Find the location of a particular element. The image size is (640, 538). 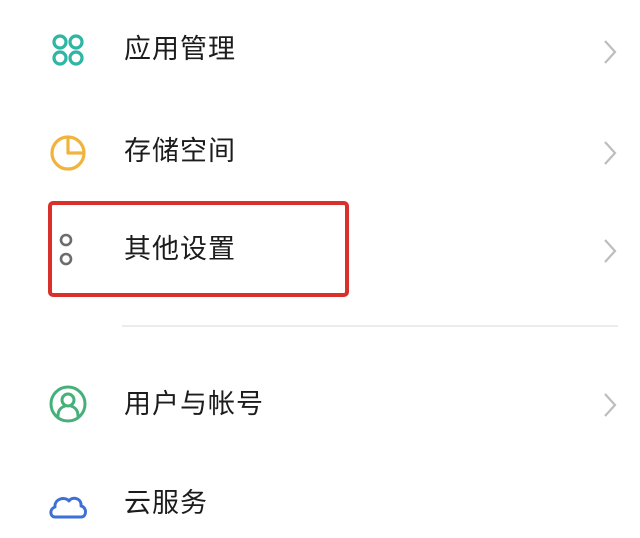

pie-chart-icon is located at coordinates (68, 152).